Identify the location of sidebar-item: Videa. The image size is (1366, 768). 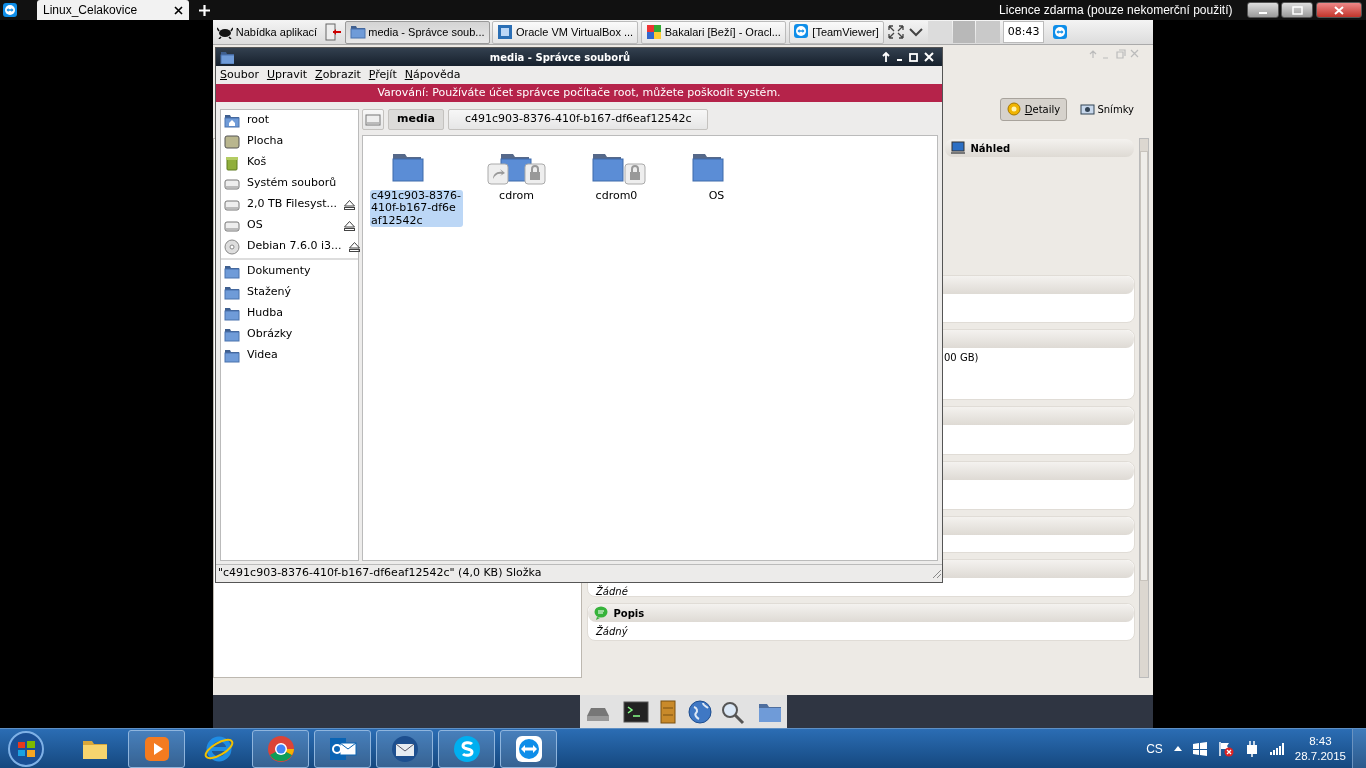
(289, 355).